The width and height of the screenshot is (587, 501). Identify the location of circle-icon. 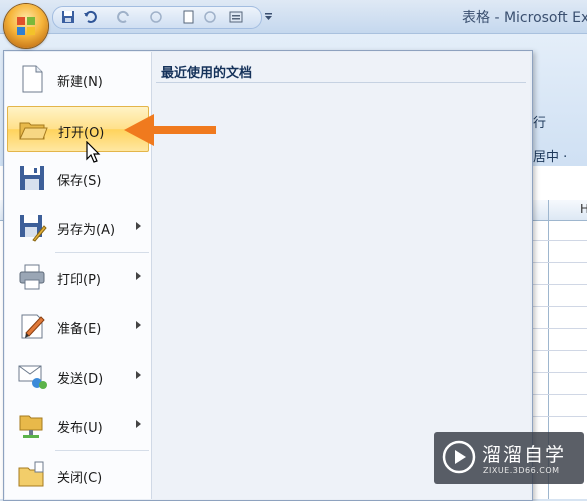
(156, 17).